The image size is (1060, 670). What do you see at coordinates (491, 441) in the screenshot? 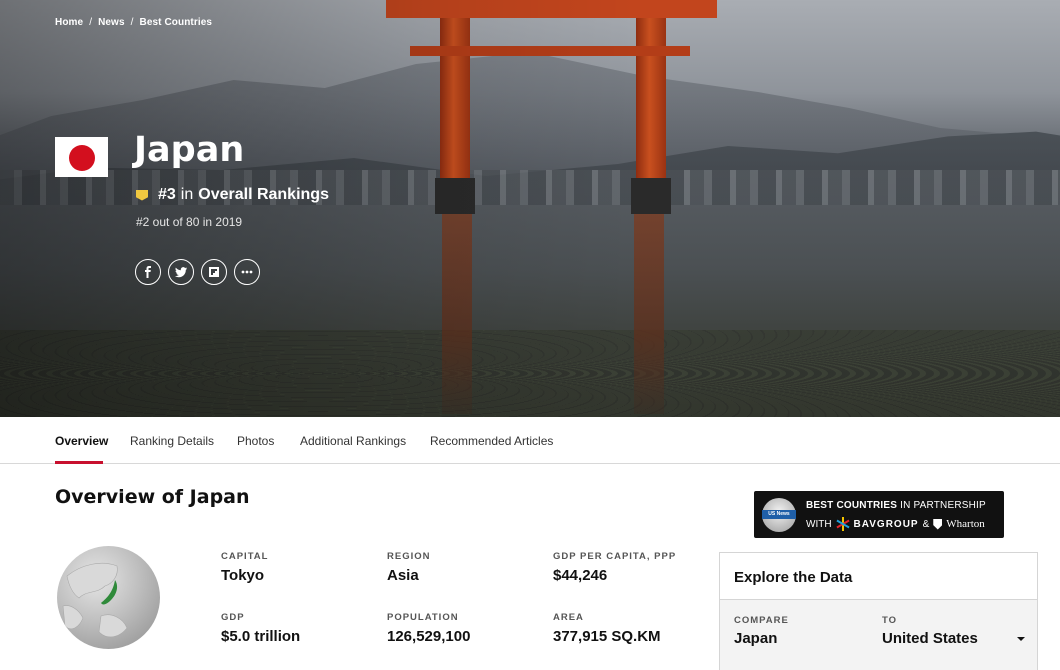
I see `tab-recommended-articles: Recommended Articles` at bounding box center [491, 441].